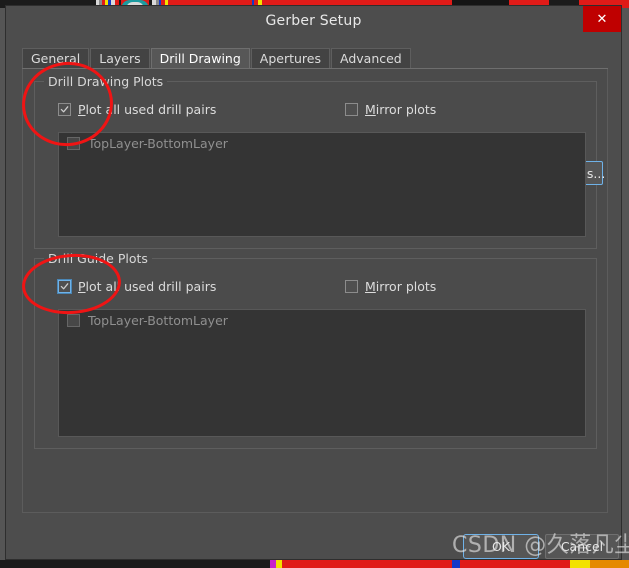 The width and height of the screenshot is (629, 568). Describe the element at coordinates (200, 58) in the screenshot. I see `tab-drill: Drill Drawing` at that location.